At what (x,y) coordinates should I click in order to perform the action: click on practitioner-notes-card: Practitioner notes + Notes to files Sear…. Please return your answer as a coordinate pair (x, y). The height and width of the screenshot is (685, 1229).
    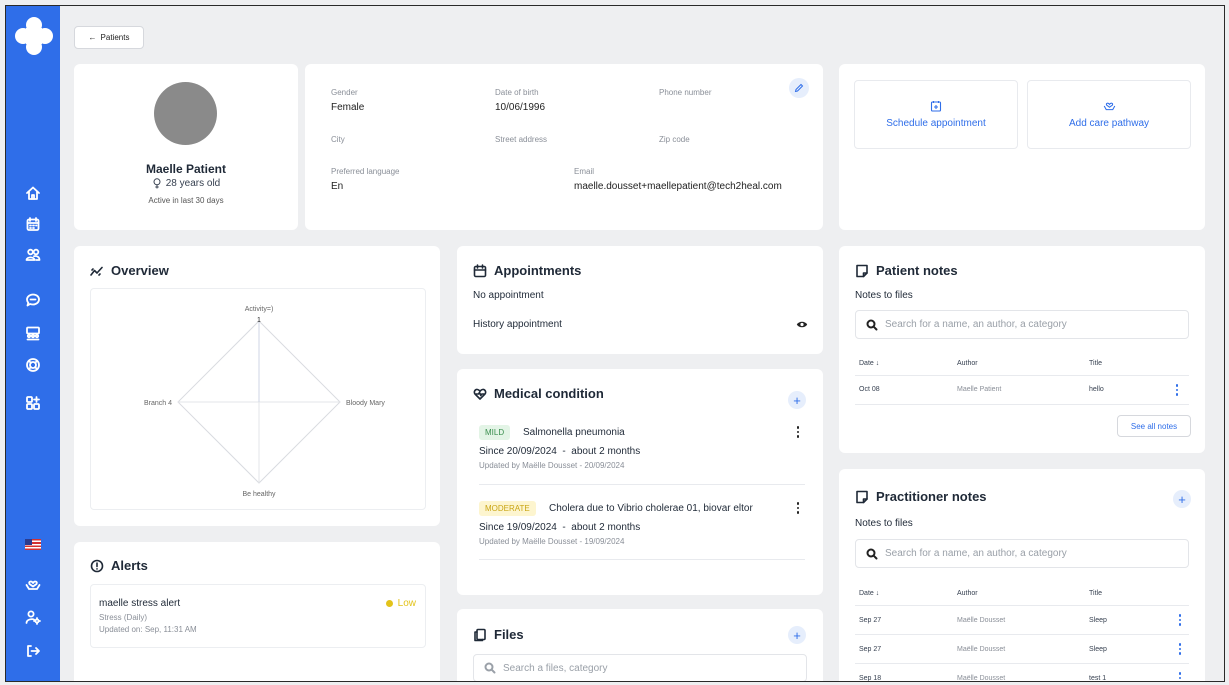
    Looking at the image, I should click on (1022, 575).